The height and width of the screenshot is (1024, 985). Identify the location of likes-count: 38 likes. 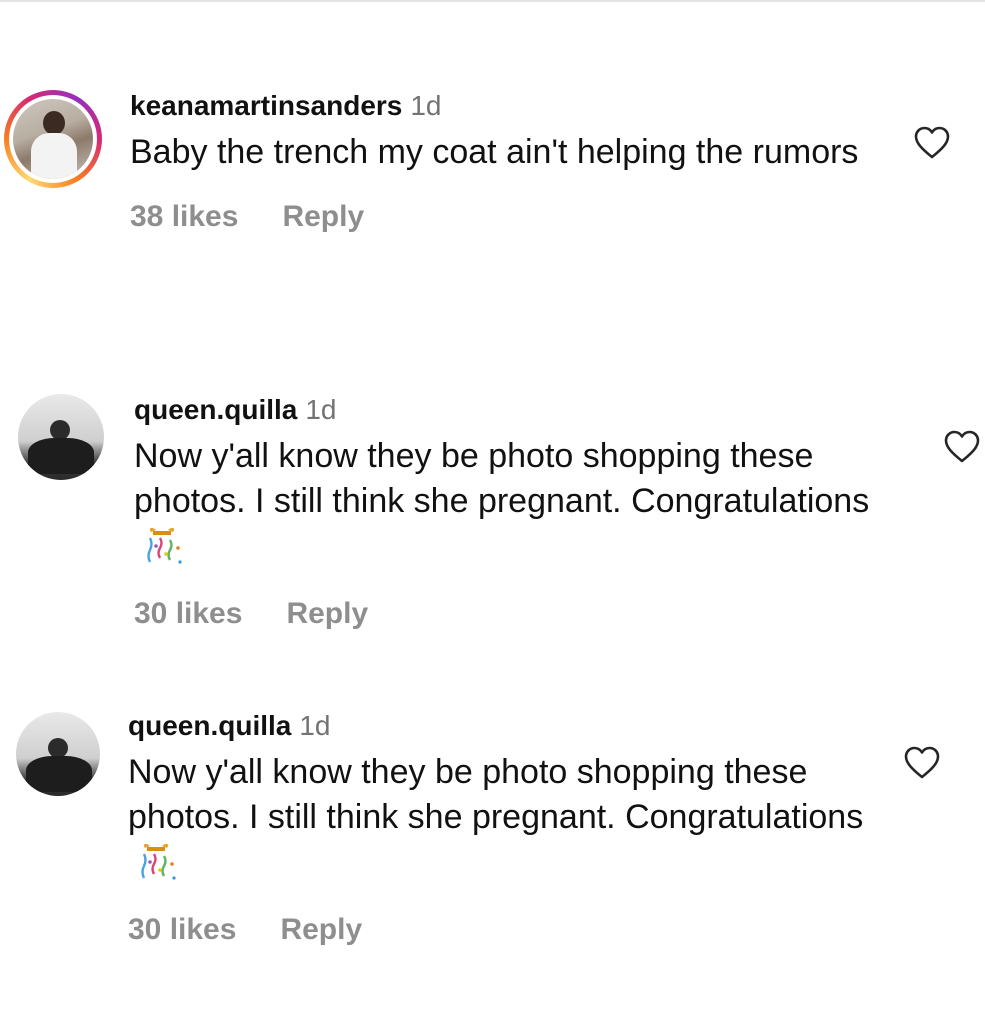
(184, 216).